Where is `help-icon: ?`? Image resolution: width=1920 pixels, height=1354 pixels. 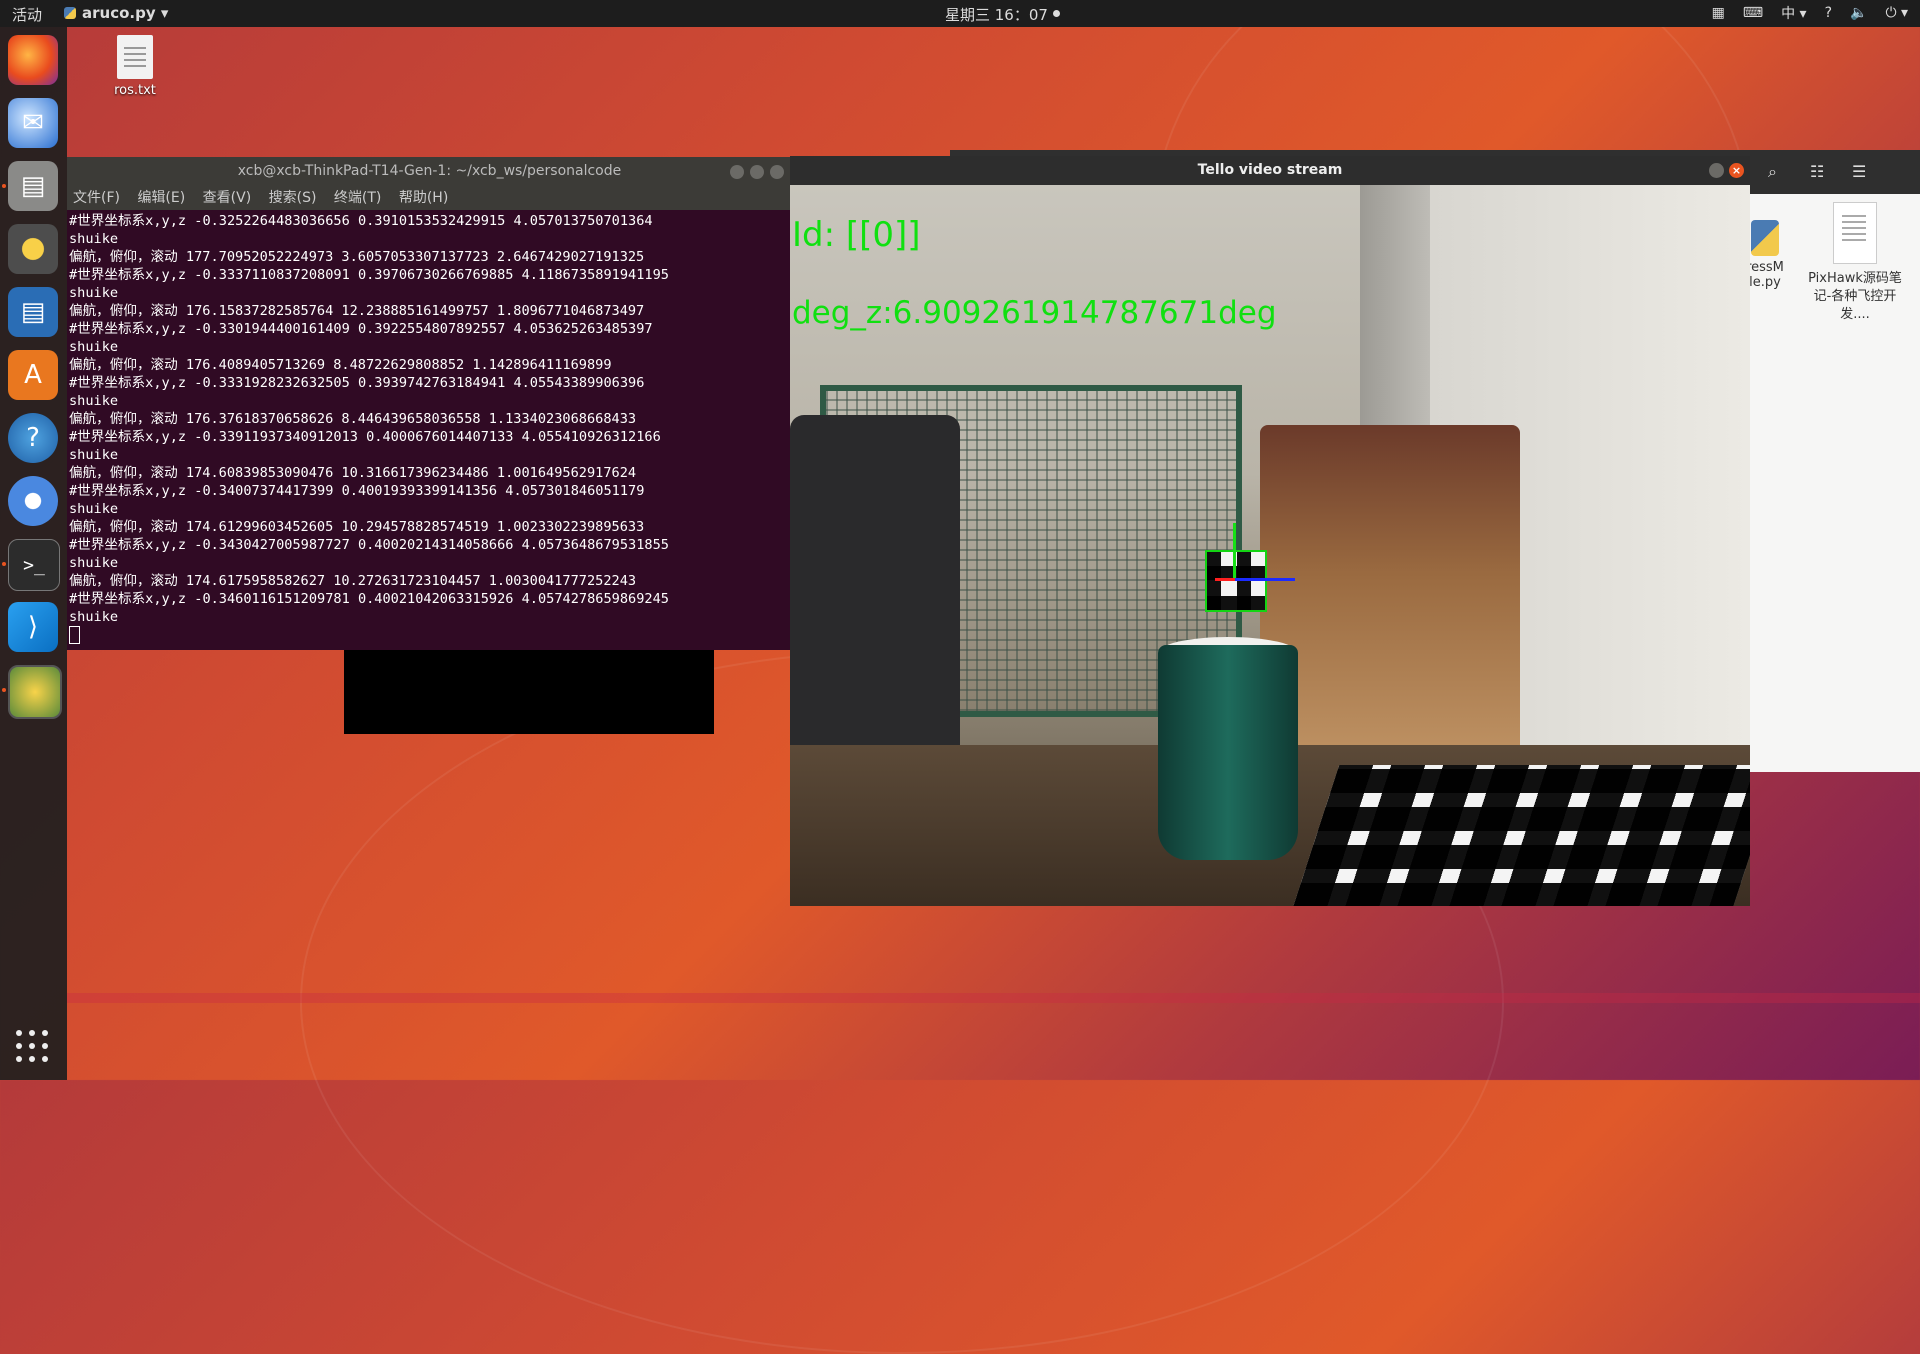
help-icon: ? is located at coordinates (33, 438).